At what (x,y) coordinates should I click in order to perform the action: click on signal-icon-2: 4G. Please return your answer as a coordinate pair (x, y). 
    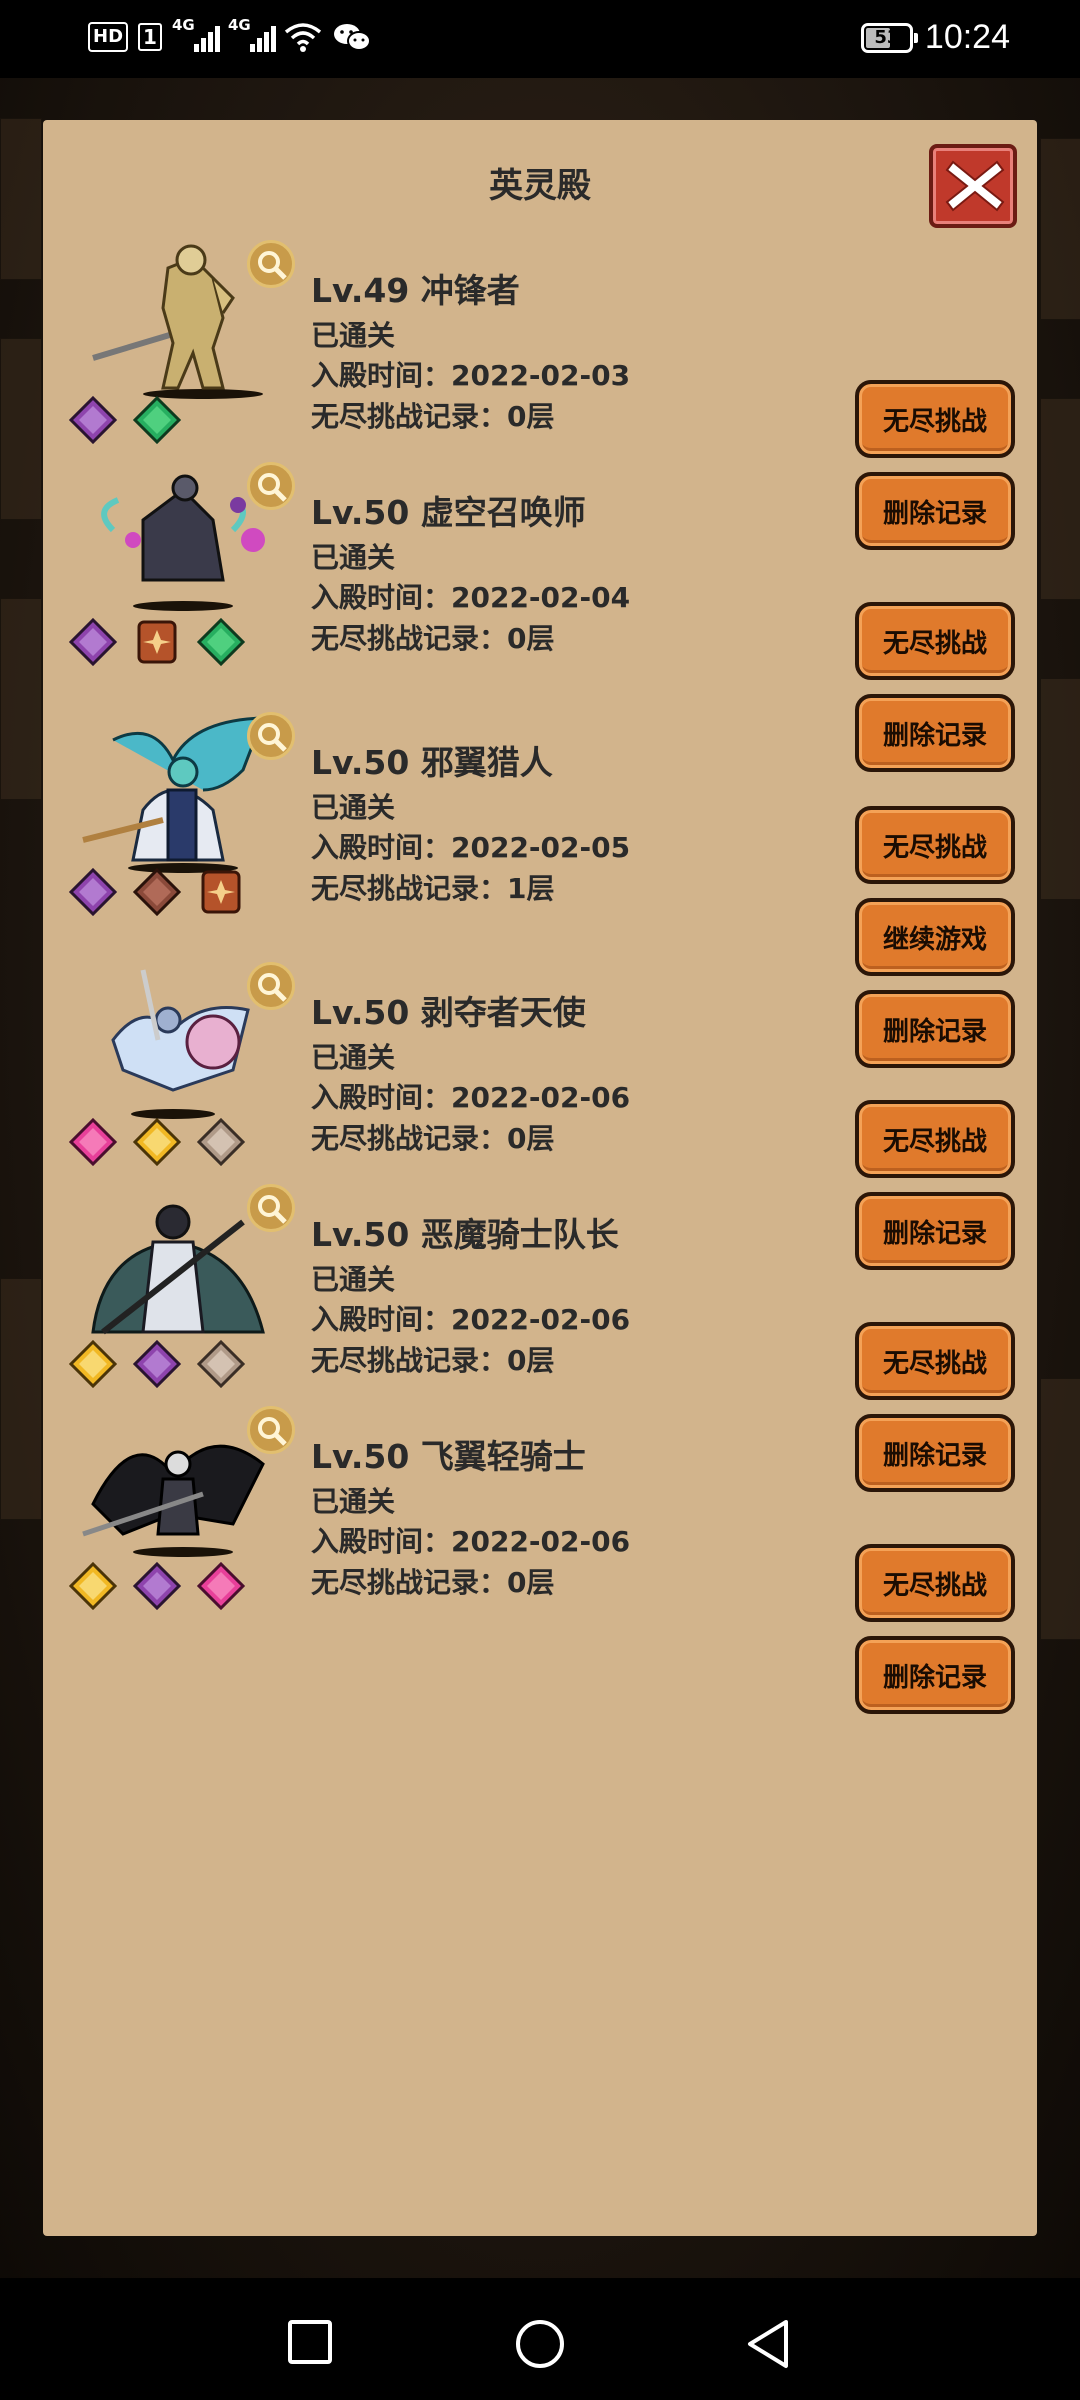
    Looking at the image, I should click on (252, 35).